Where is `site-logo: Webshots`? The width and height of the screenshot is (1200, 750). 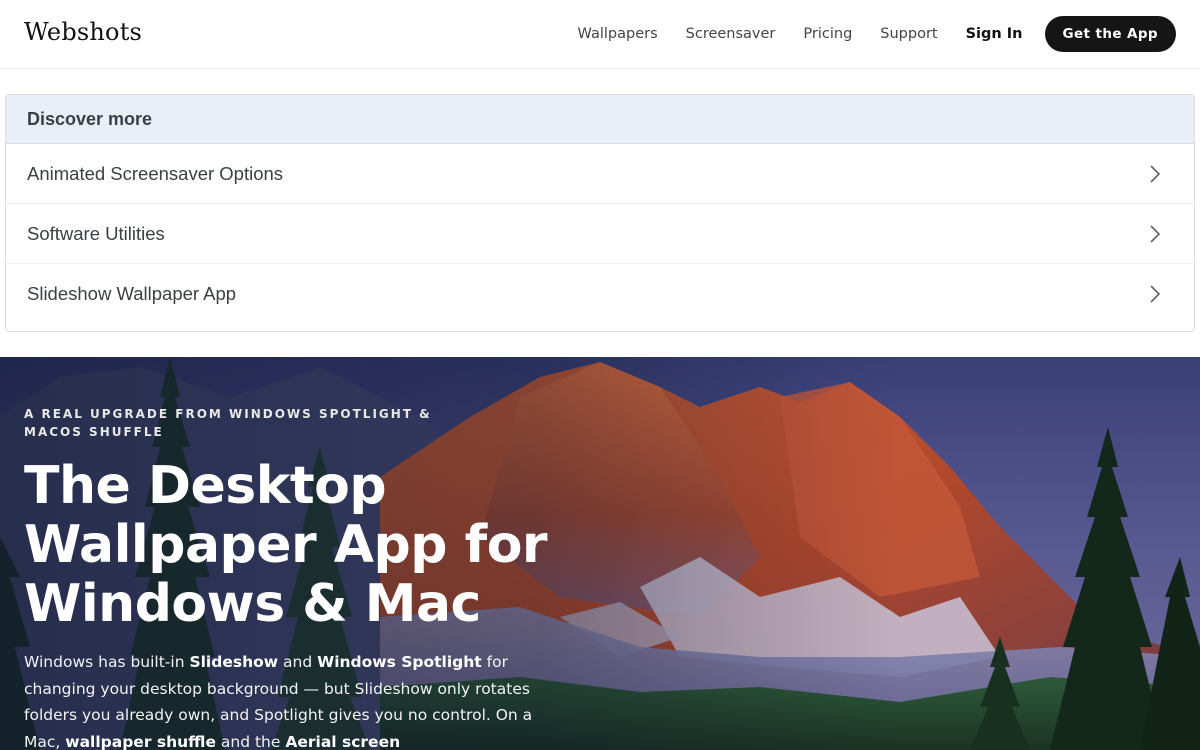 site-logo: Webshots is located at coordinates (83, 32).